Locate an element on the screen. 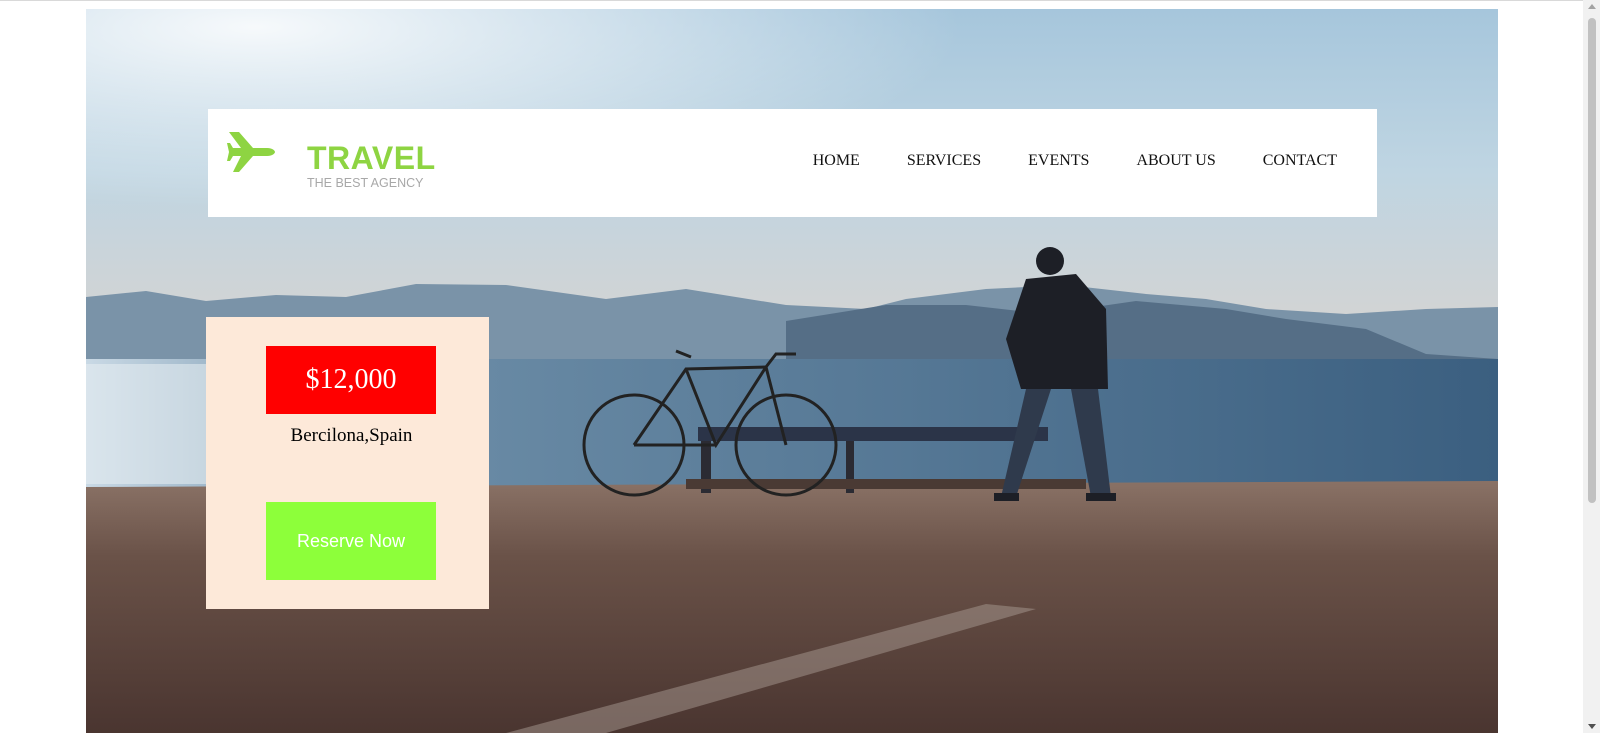 This screenshot has width=1600, height=733. nav-contact: CONTACT is located at coordinates (1300, 161).